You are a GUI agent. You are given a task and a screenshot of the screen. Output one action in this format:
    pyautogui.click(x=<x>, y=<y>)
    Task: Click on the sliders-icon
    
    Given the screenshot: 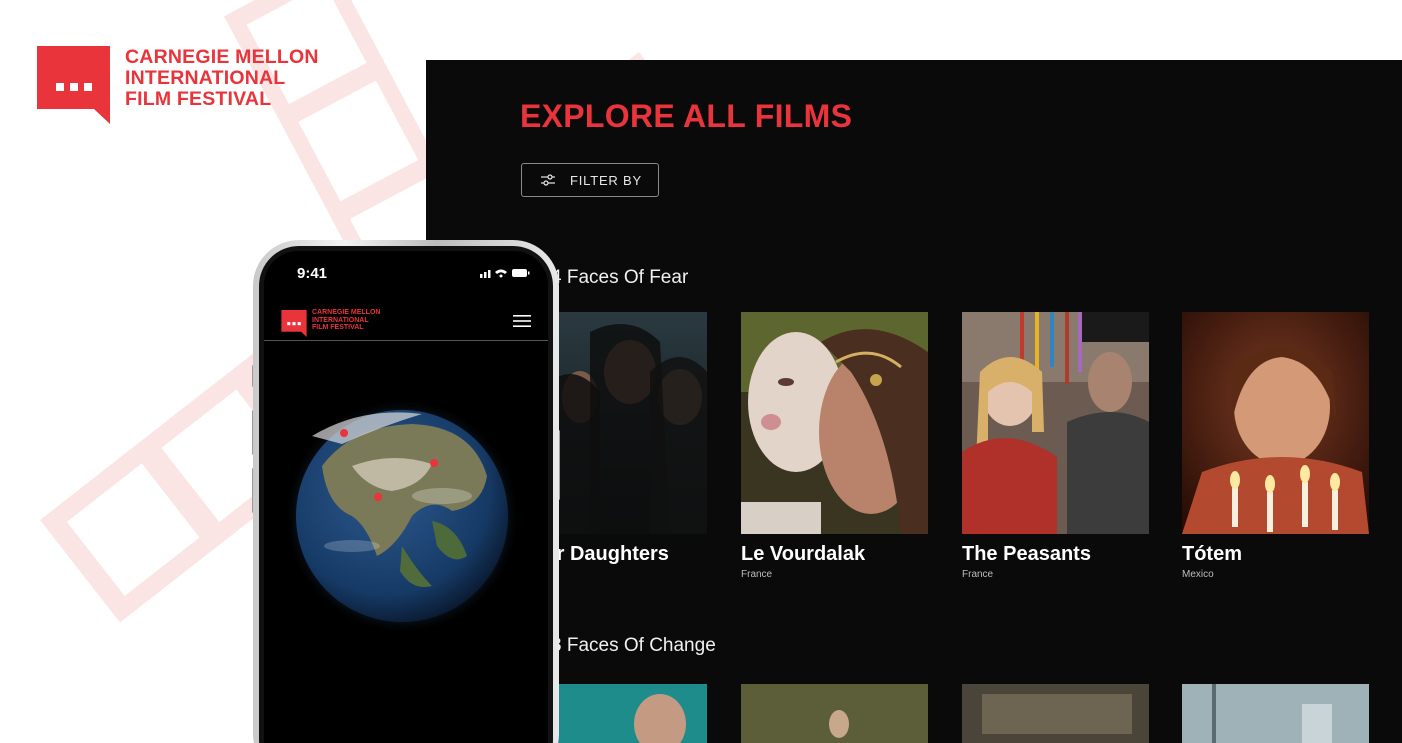 What is the action you would take?
    pyautogui.click(x=548, y=180)
    